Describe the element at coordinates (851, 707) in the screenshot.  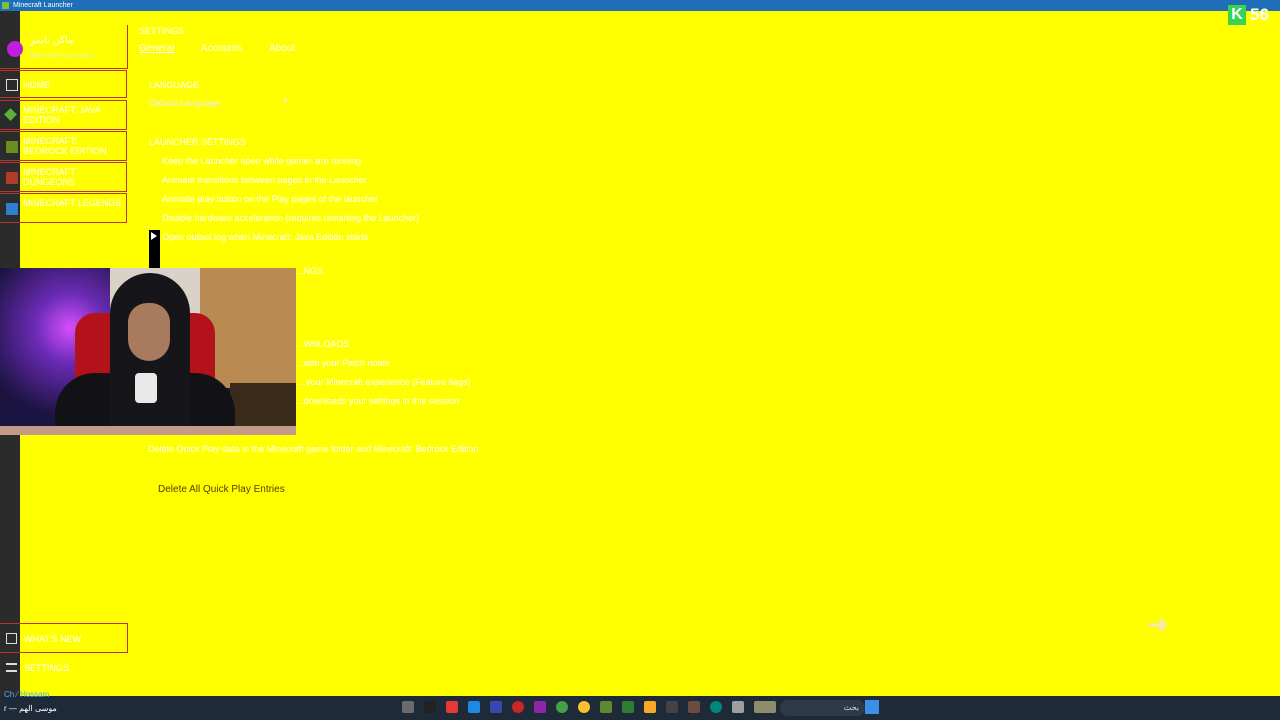
I see `search-label: بحث` at that location.